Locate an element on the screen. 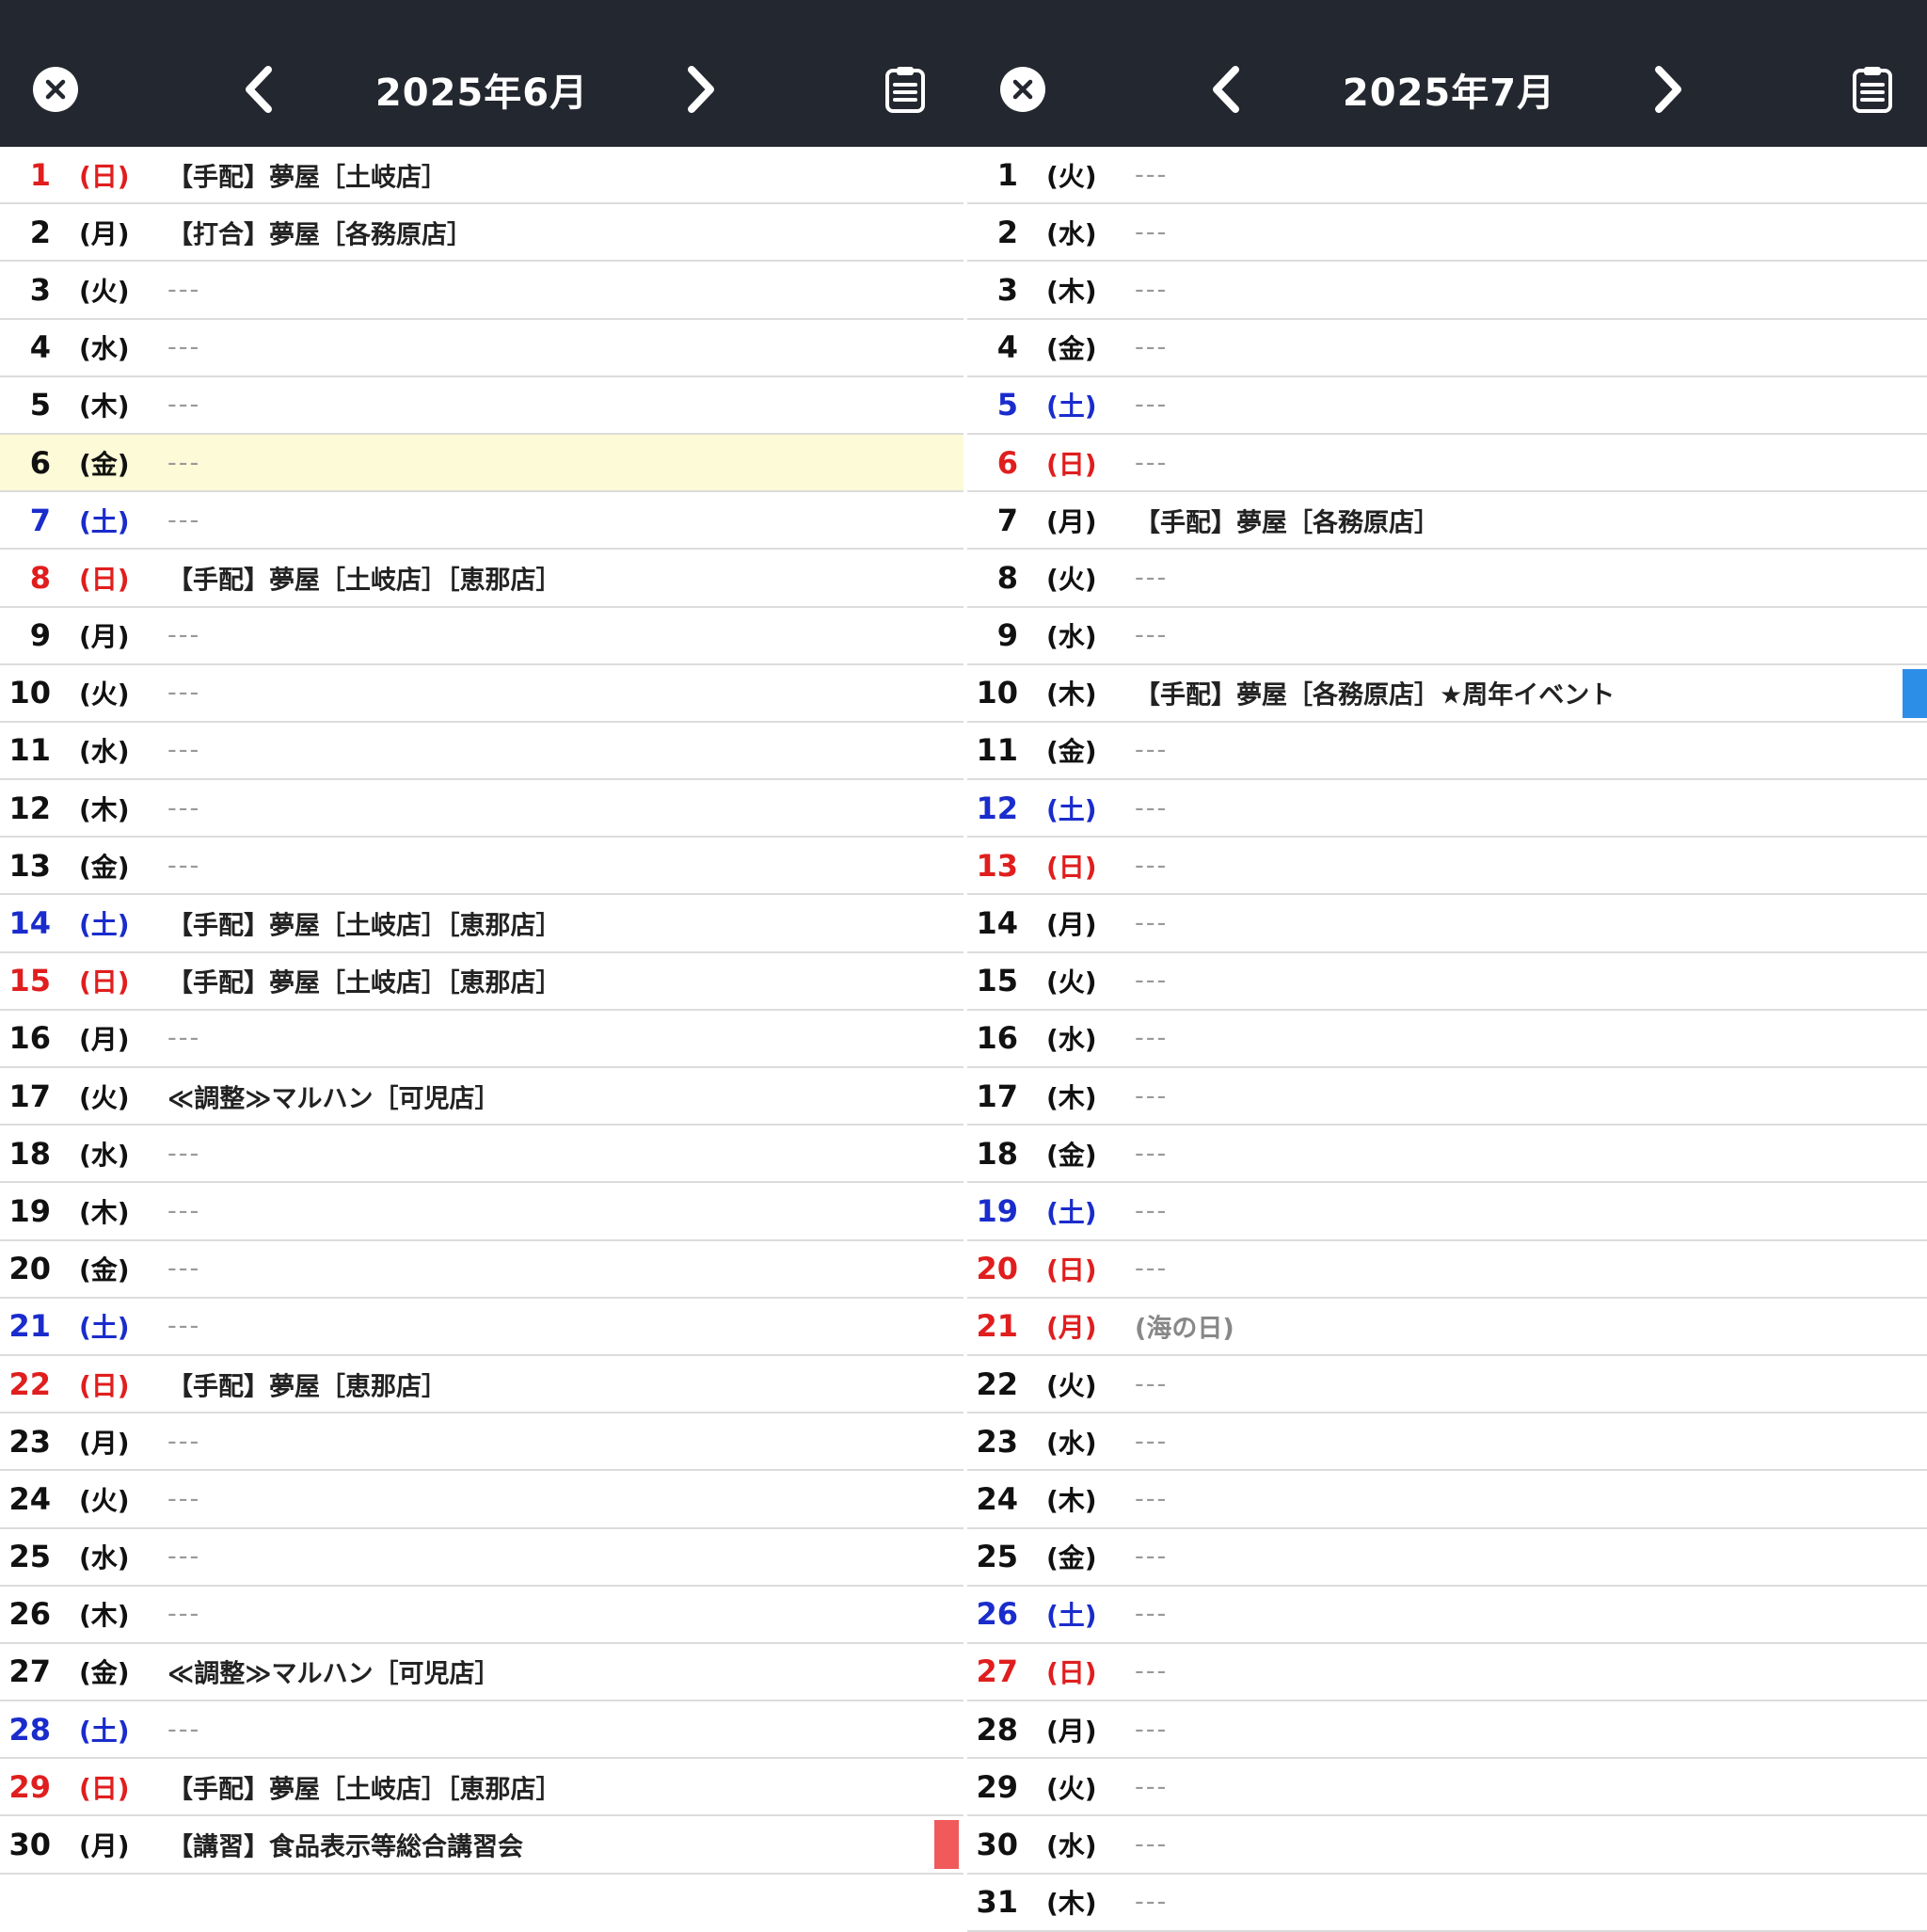 The width and height of the screenshot is (1927, 1932). day-row: 7 (月) 【手配】夢屋［各務原店］ is located at coordinates (1447, 521).